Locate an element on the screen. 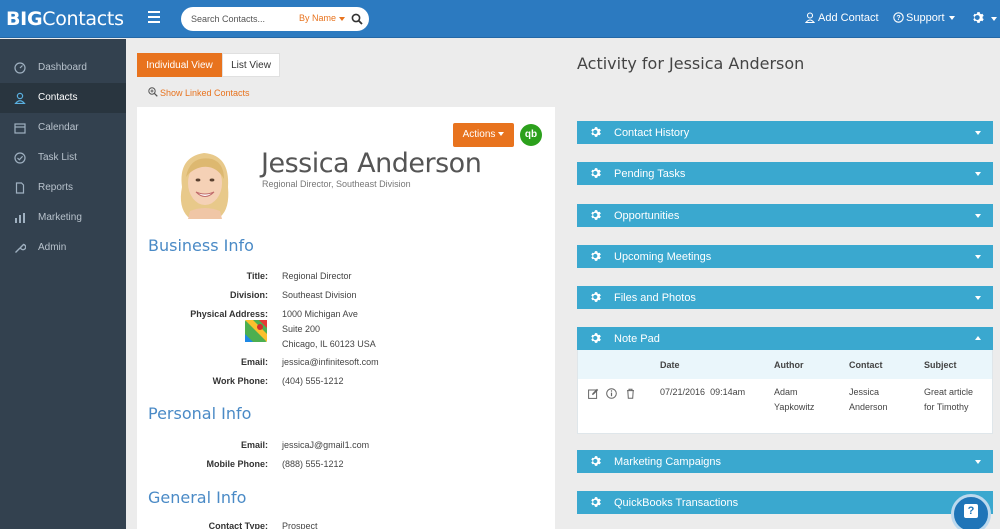  quickbooks-icon: qb is located at coordinates (531, 135).